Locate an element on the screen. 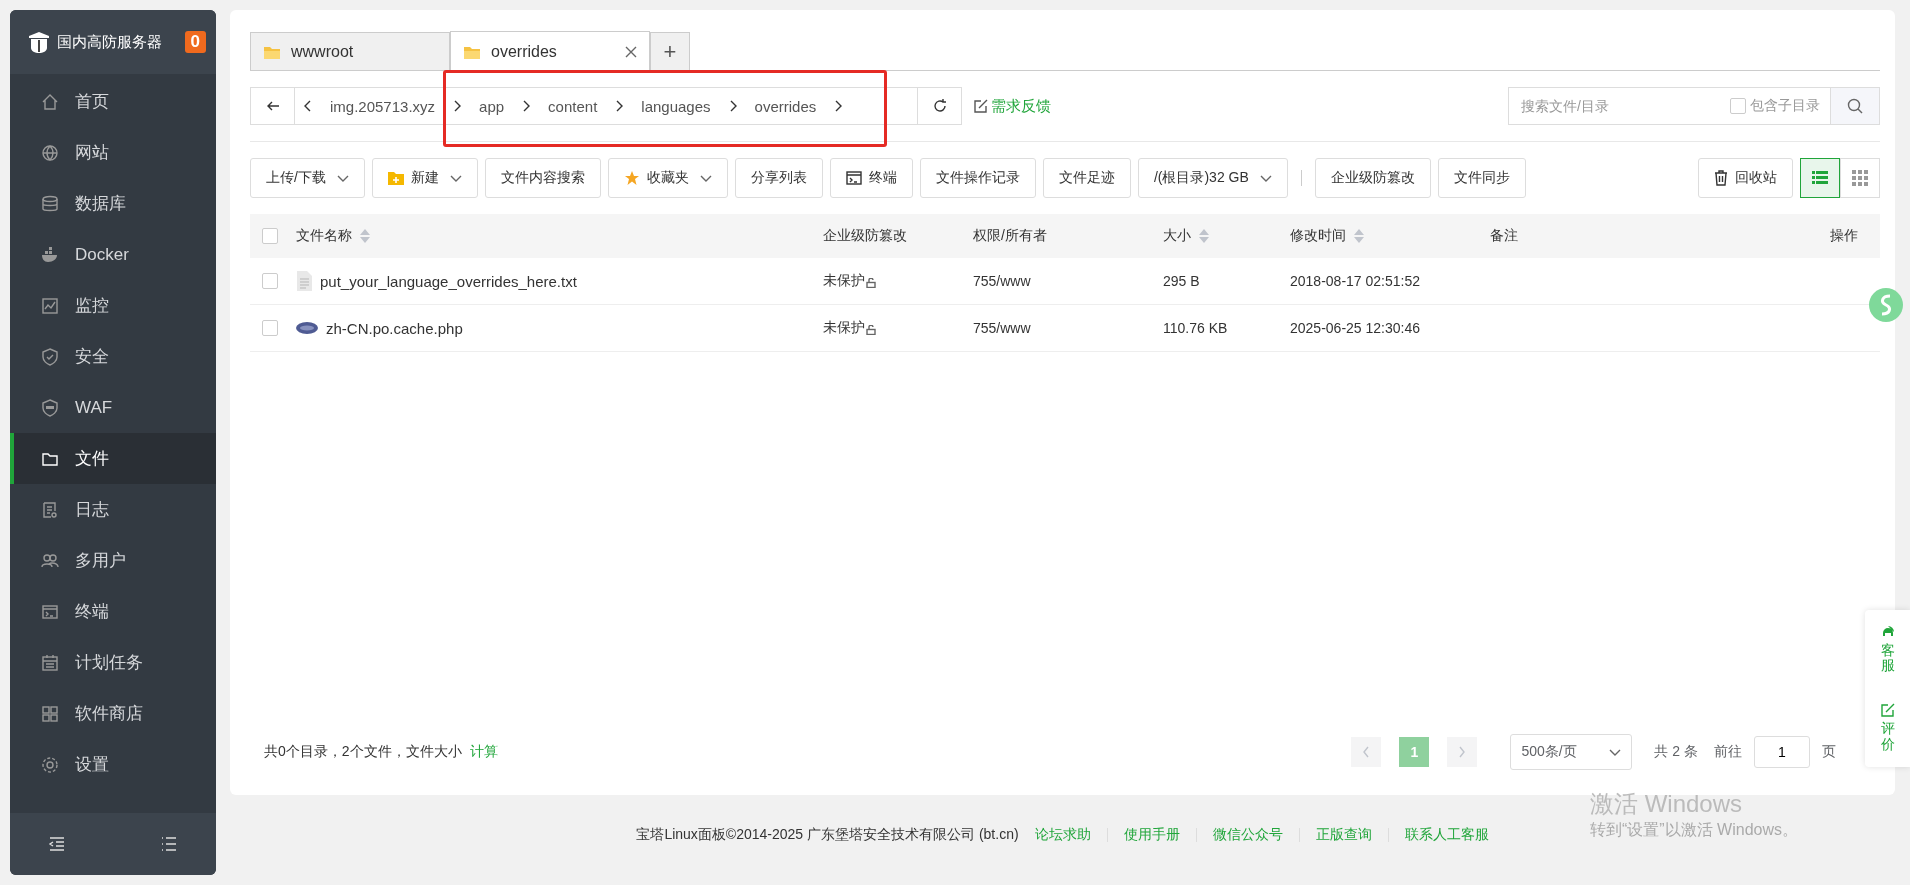 The height and width of the screenshot is (885, 1910). page-input: 1 is located at coordinates (1782, 752).